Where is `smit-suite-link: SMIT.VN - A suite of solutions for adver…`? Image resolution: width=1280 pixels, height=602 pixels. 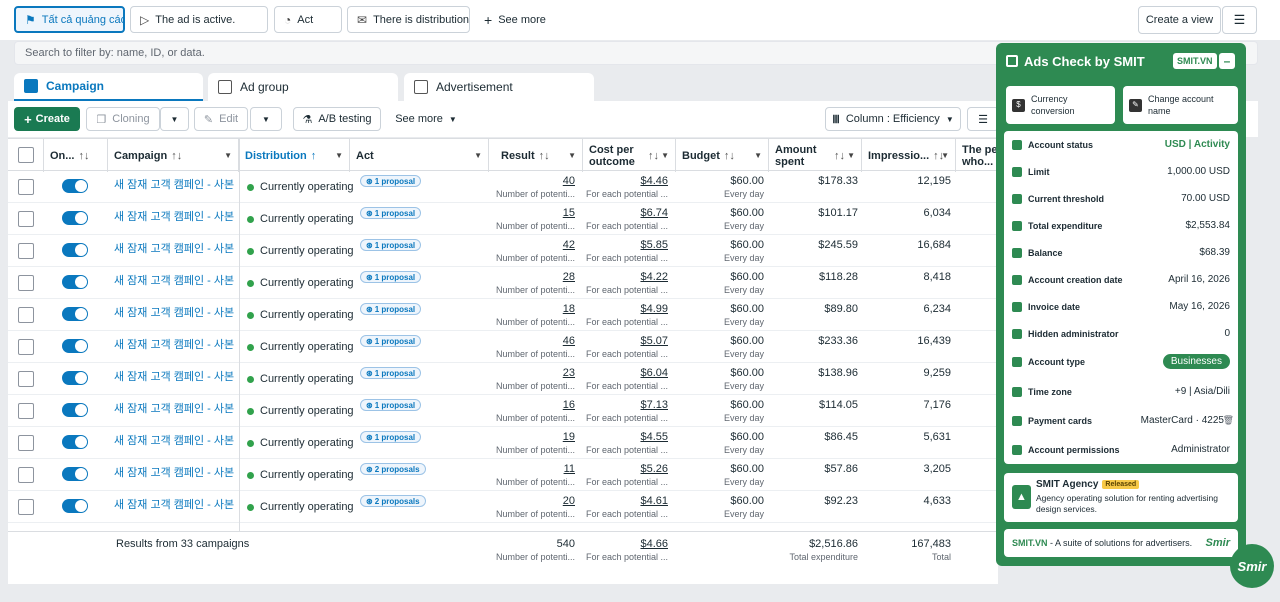 smit-suite-link: SMIT.VN - A suite of solutions for adver… is located at coordinates (1121, 543).